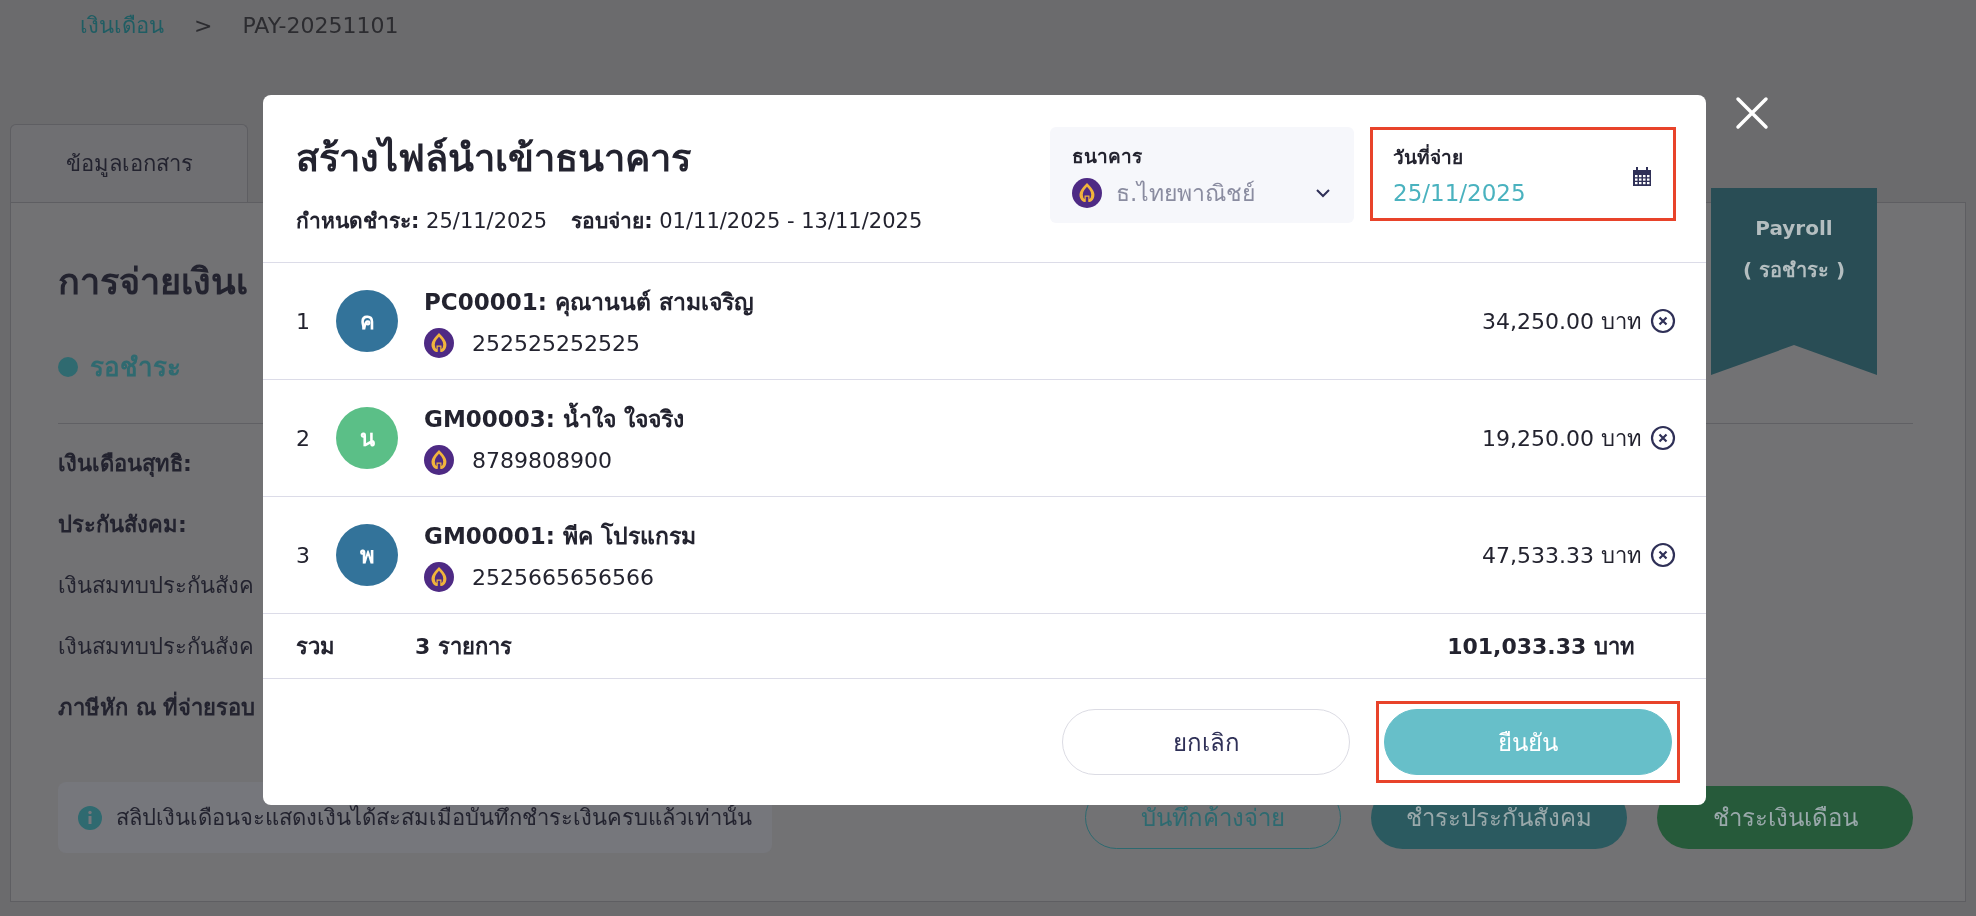 Image resolution: width=1976 pixels, height=916 pixels. I want to click on field-label: ภาษีหัก ณ ที่จ่ายรอบ, so click(157, 720).